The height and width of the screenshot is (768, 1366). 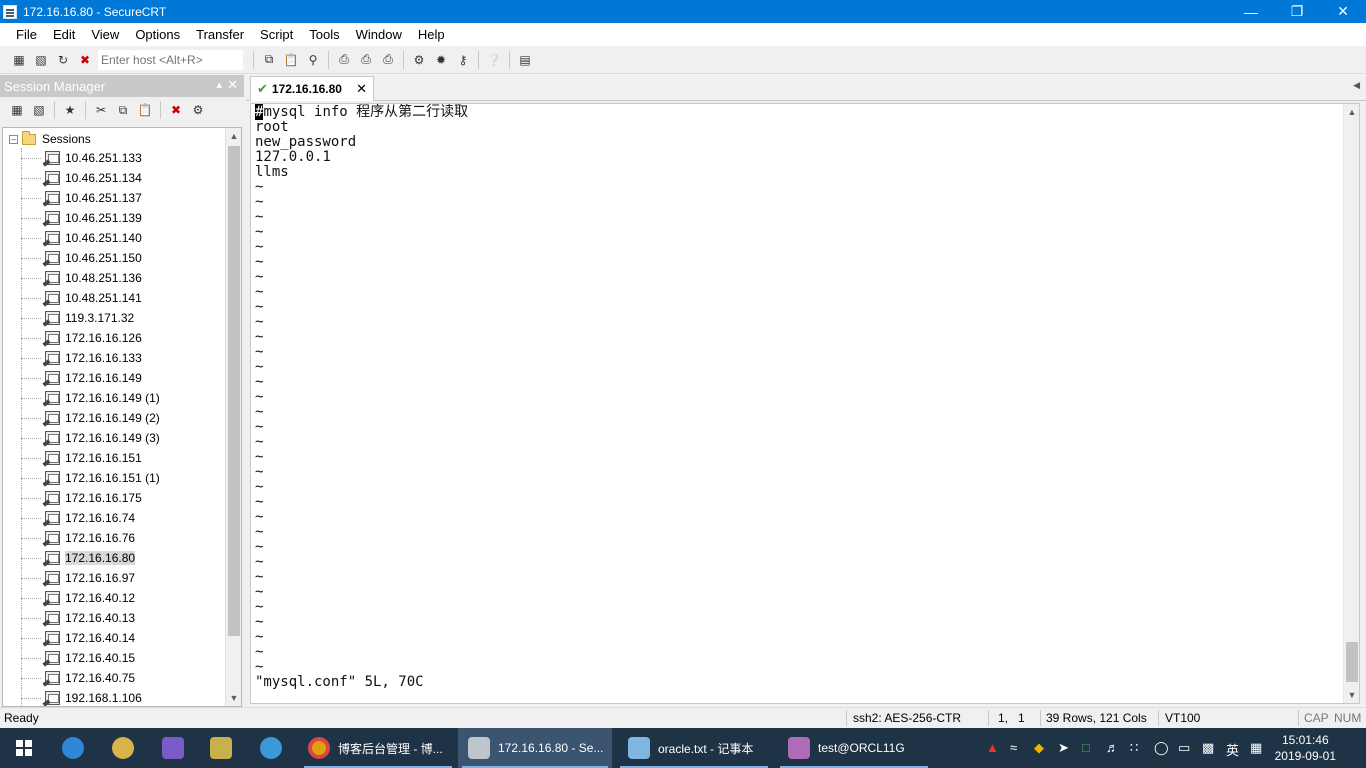 I want to click on shield-icon: ◆, so click(x=1039, y=748).